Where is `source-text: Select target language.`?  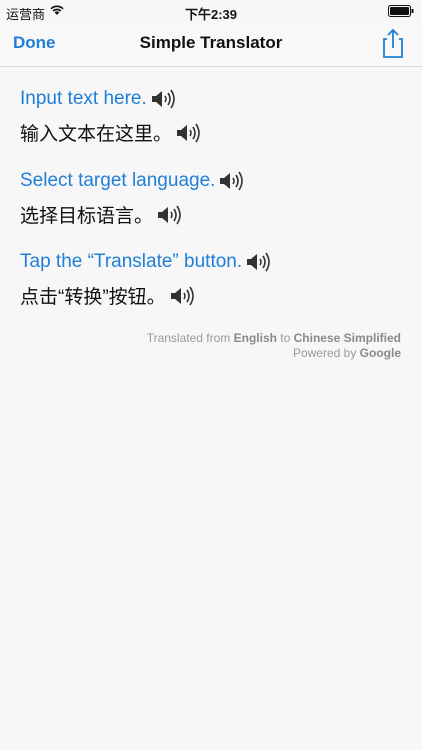 source-text: Select target language. is located at coordinates (118, 180).